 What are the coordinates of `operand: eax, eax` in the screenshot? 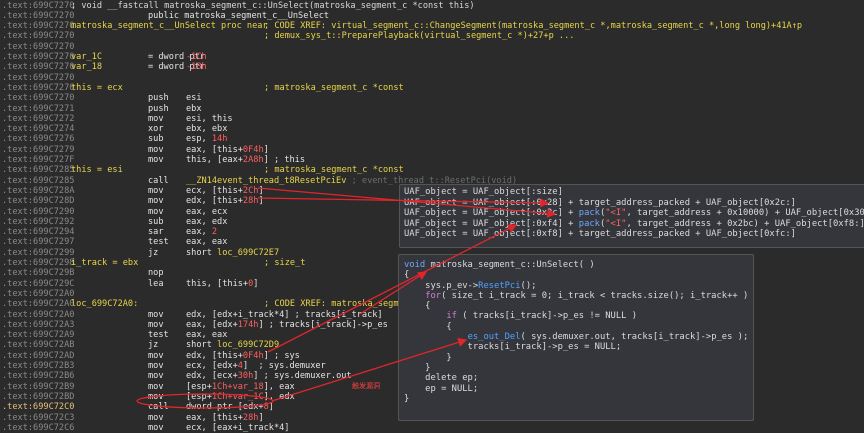 It's located at (206, 335).